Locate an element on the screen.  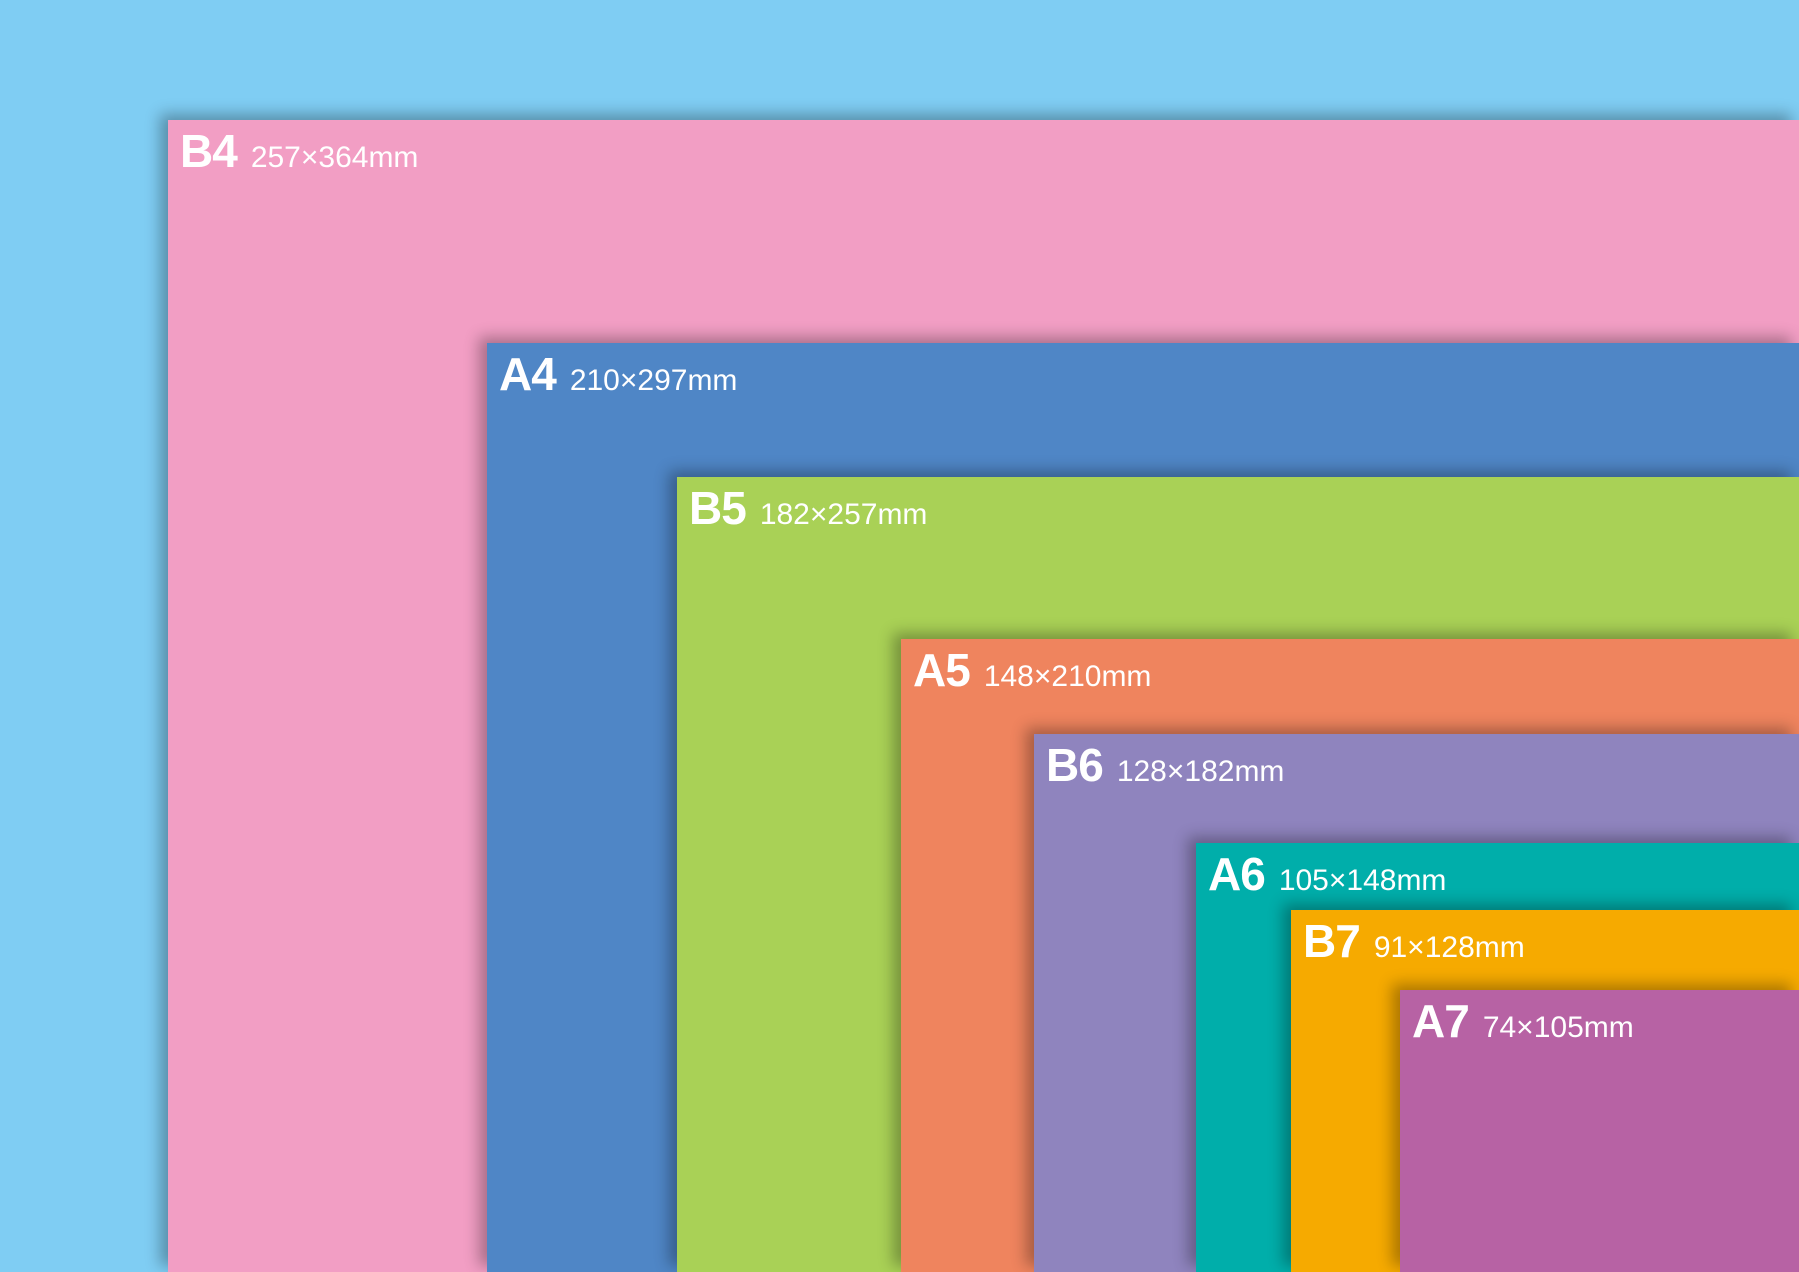
sheet-name: A5 is located at coordinates (942, 670).